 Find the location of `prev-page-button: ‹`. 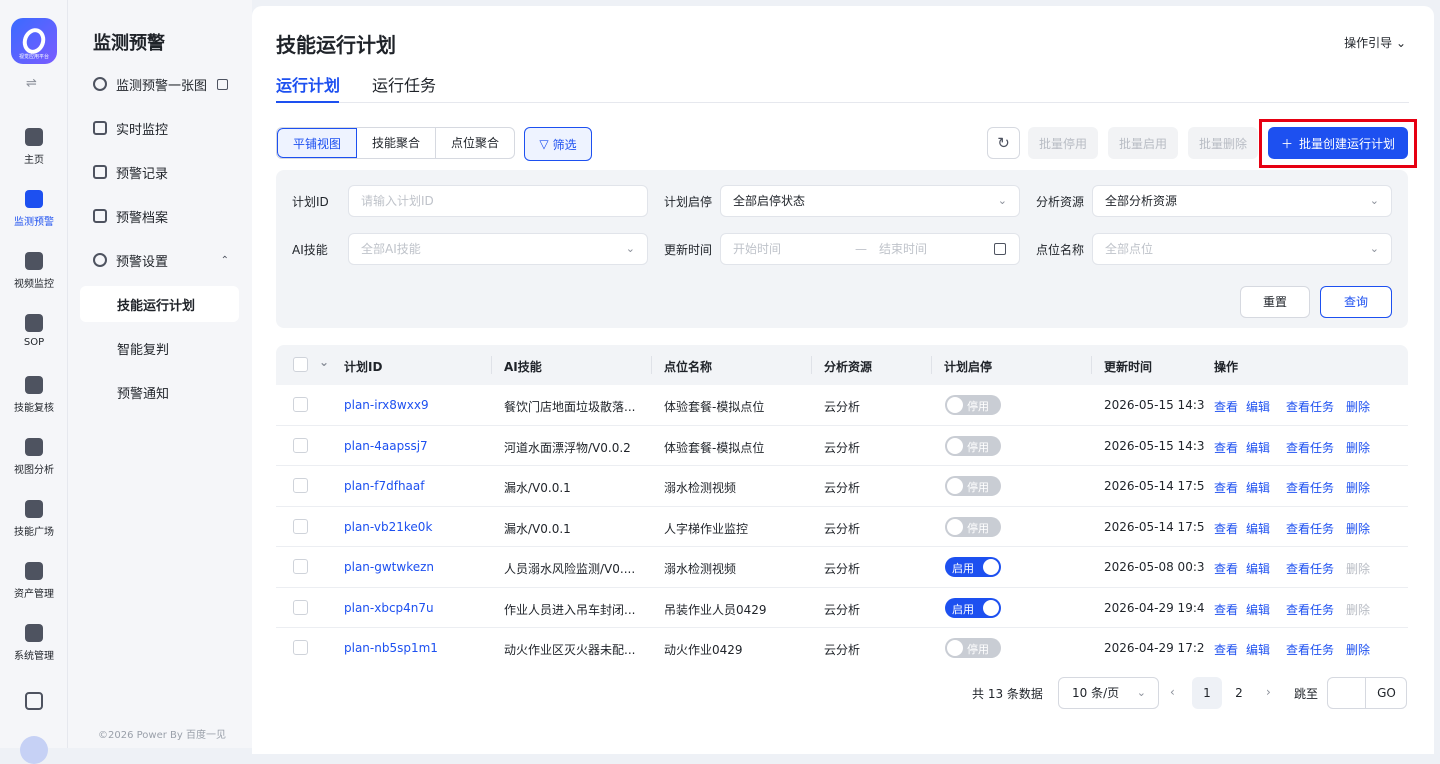

prev-page-button: ‹ is located at coordinates (1172, 692).